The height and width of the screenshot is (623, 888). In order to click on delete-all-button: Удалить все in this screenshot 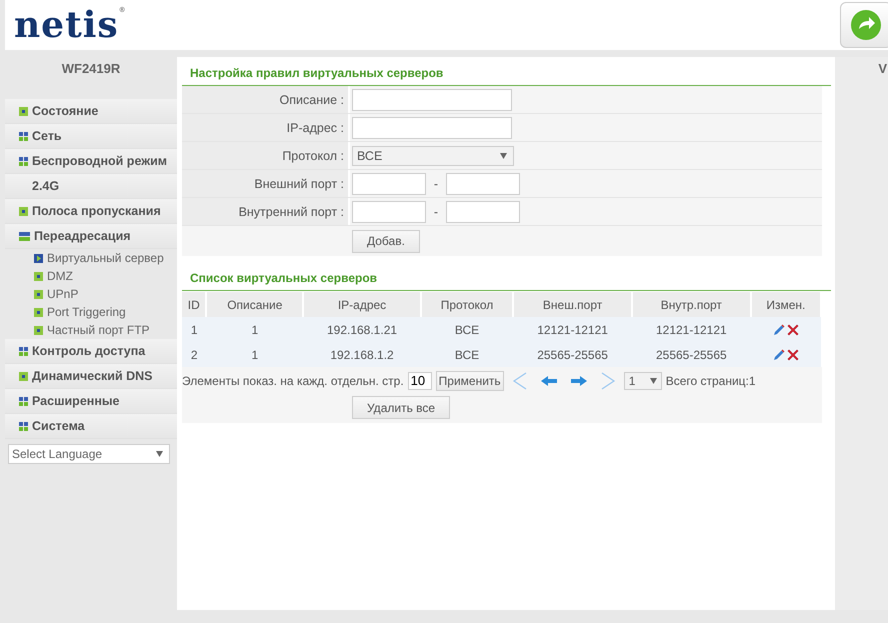, I will do `click(401, 407)`.